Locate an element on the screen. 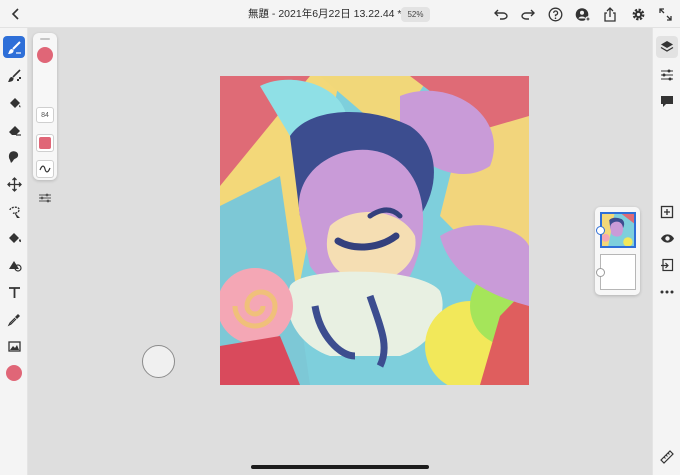 Image resolution: width=680 pixels, height=475 pixels. document-title: 無題 - 2021年6月22日 13.22.44 * is located at coordinates (325, 13).